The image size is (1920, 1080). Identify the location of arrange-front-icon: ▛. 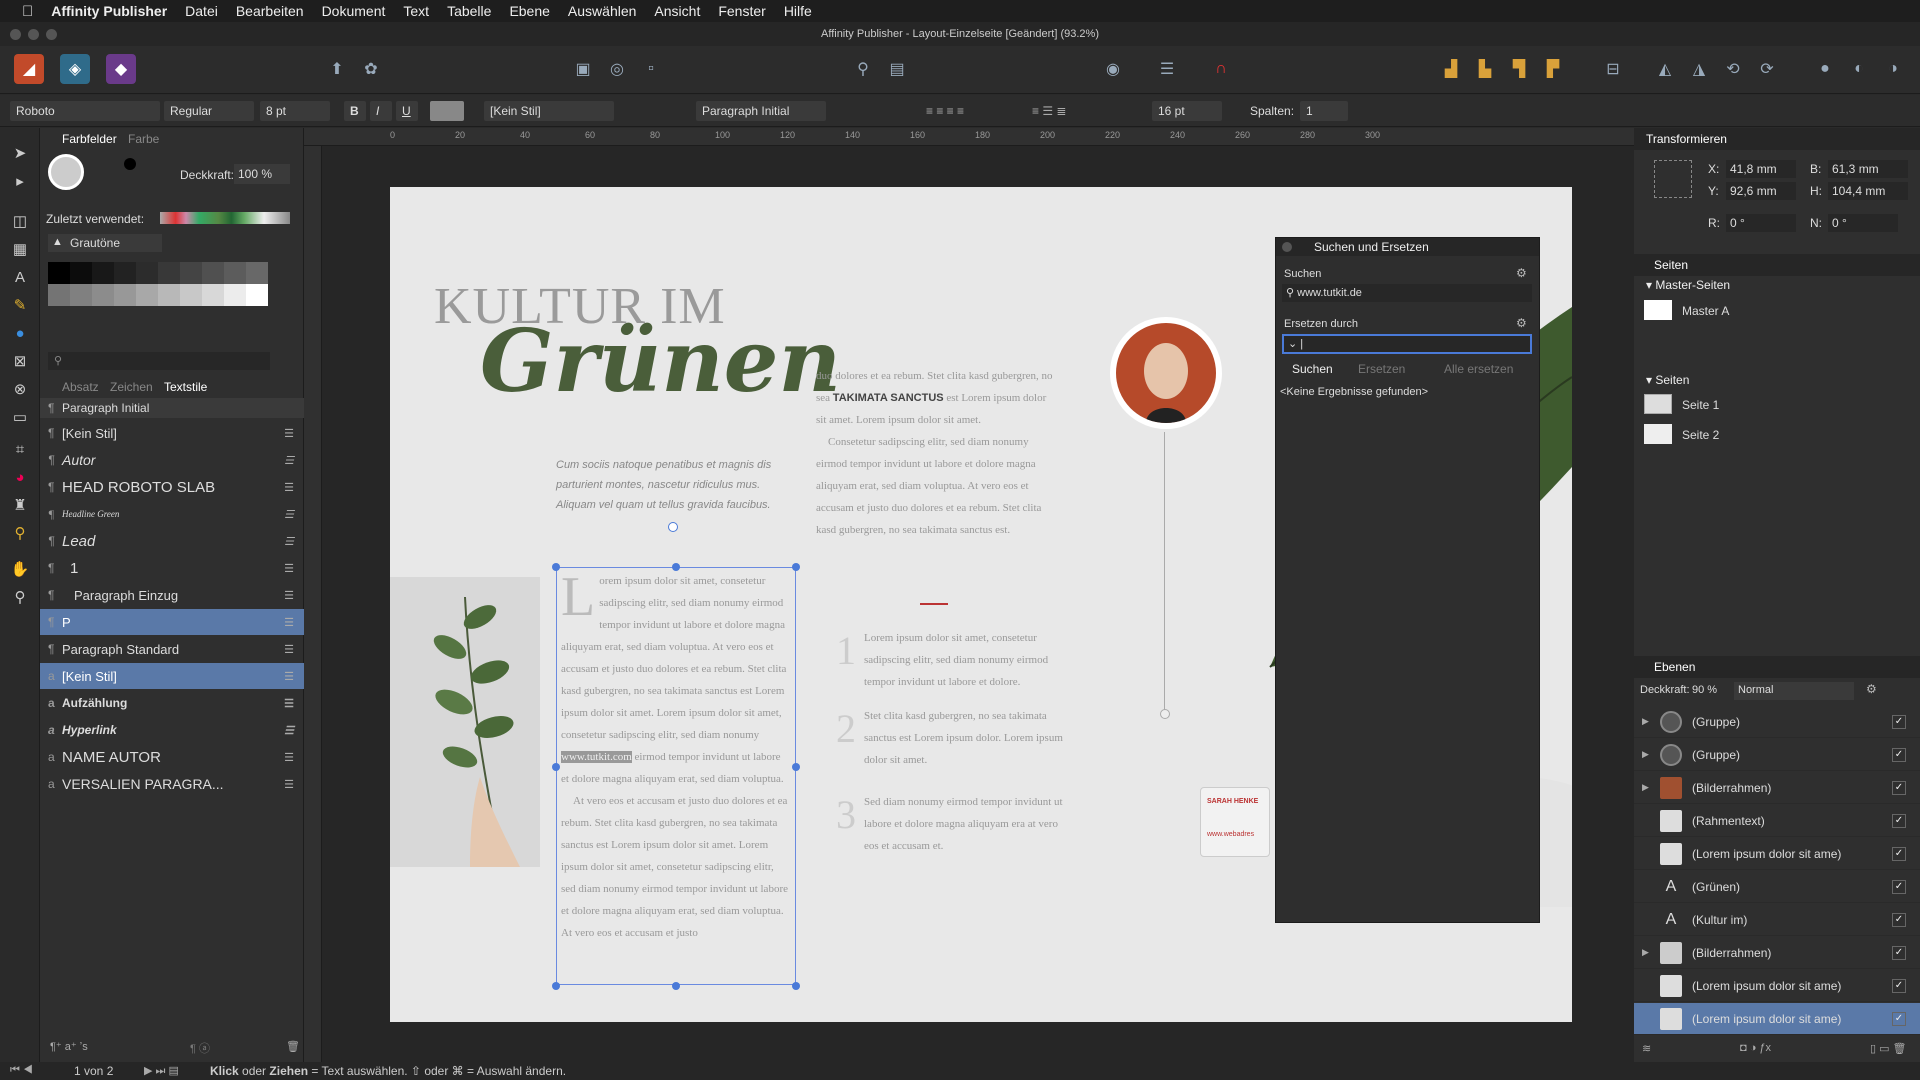
(1553, 69).